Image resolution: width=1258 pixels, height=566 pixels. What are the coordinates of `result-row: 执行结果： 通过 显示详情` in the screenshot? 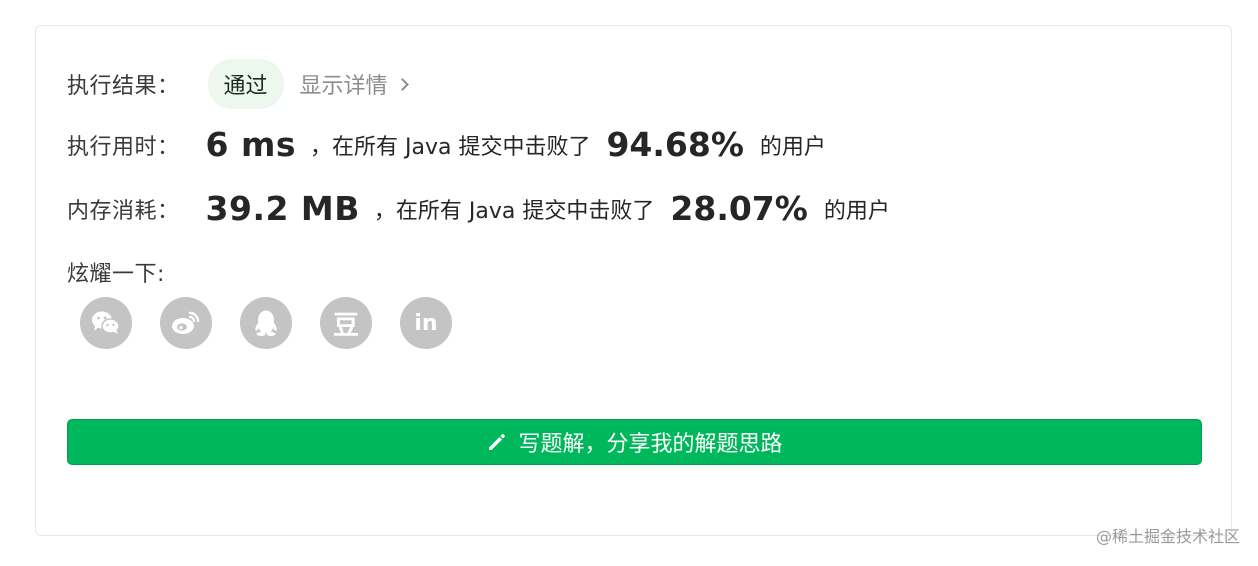 It's located at (238, 84).